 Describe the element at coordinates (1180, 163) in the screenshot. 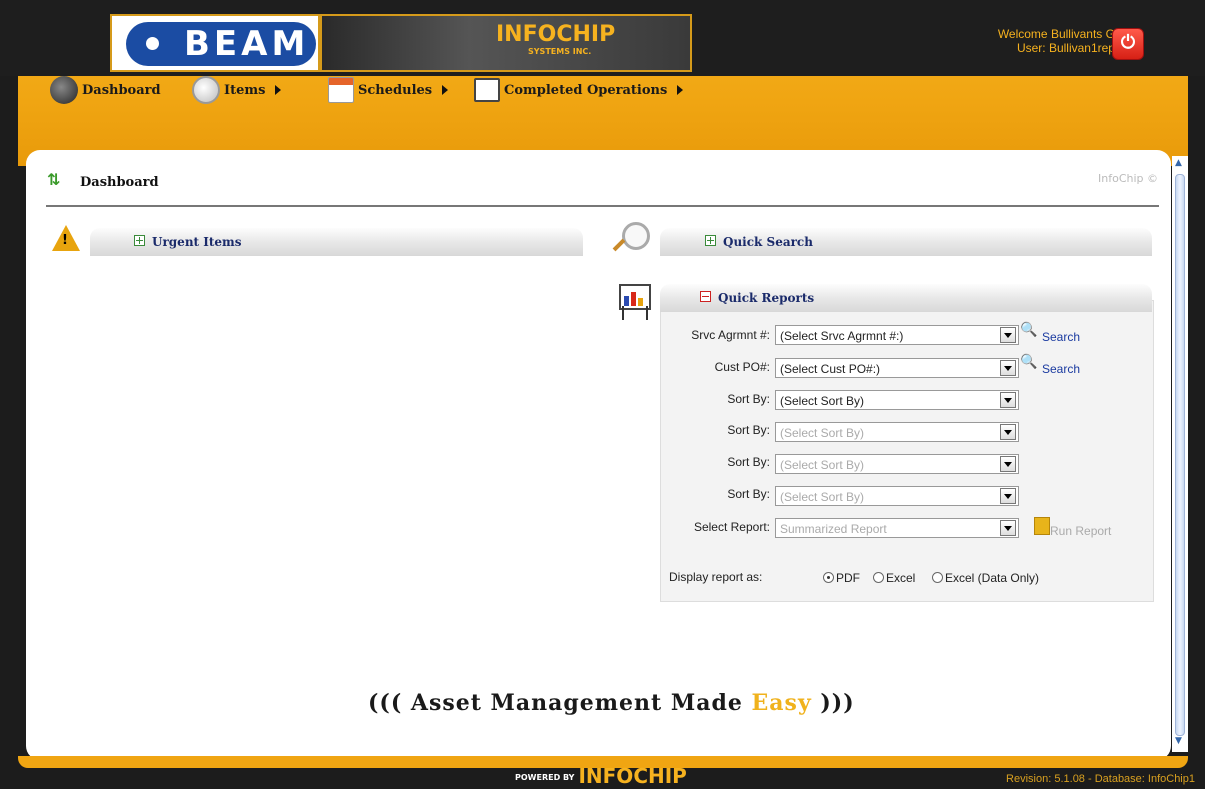

I see `scroll-up-arrow-icon: ▲` at that location.